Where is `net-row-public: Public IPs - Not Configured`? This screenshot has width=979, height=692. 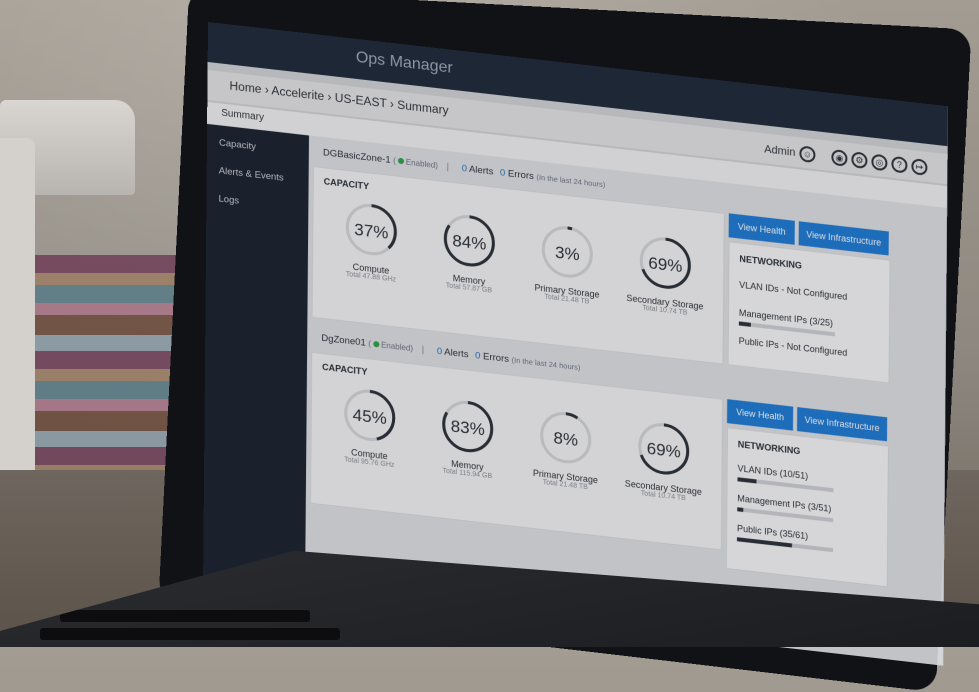 net-row-public: Public IPs - Not Configured is located at coordinates (793, 346).